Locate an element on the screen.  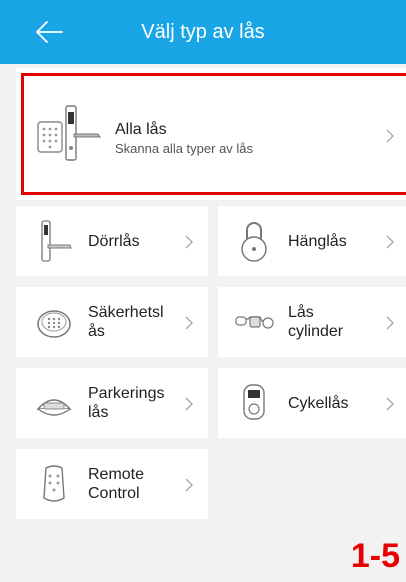
lock-type-label: Cykellås is located at coordinates (318, 403).